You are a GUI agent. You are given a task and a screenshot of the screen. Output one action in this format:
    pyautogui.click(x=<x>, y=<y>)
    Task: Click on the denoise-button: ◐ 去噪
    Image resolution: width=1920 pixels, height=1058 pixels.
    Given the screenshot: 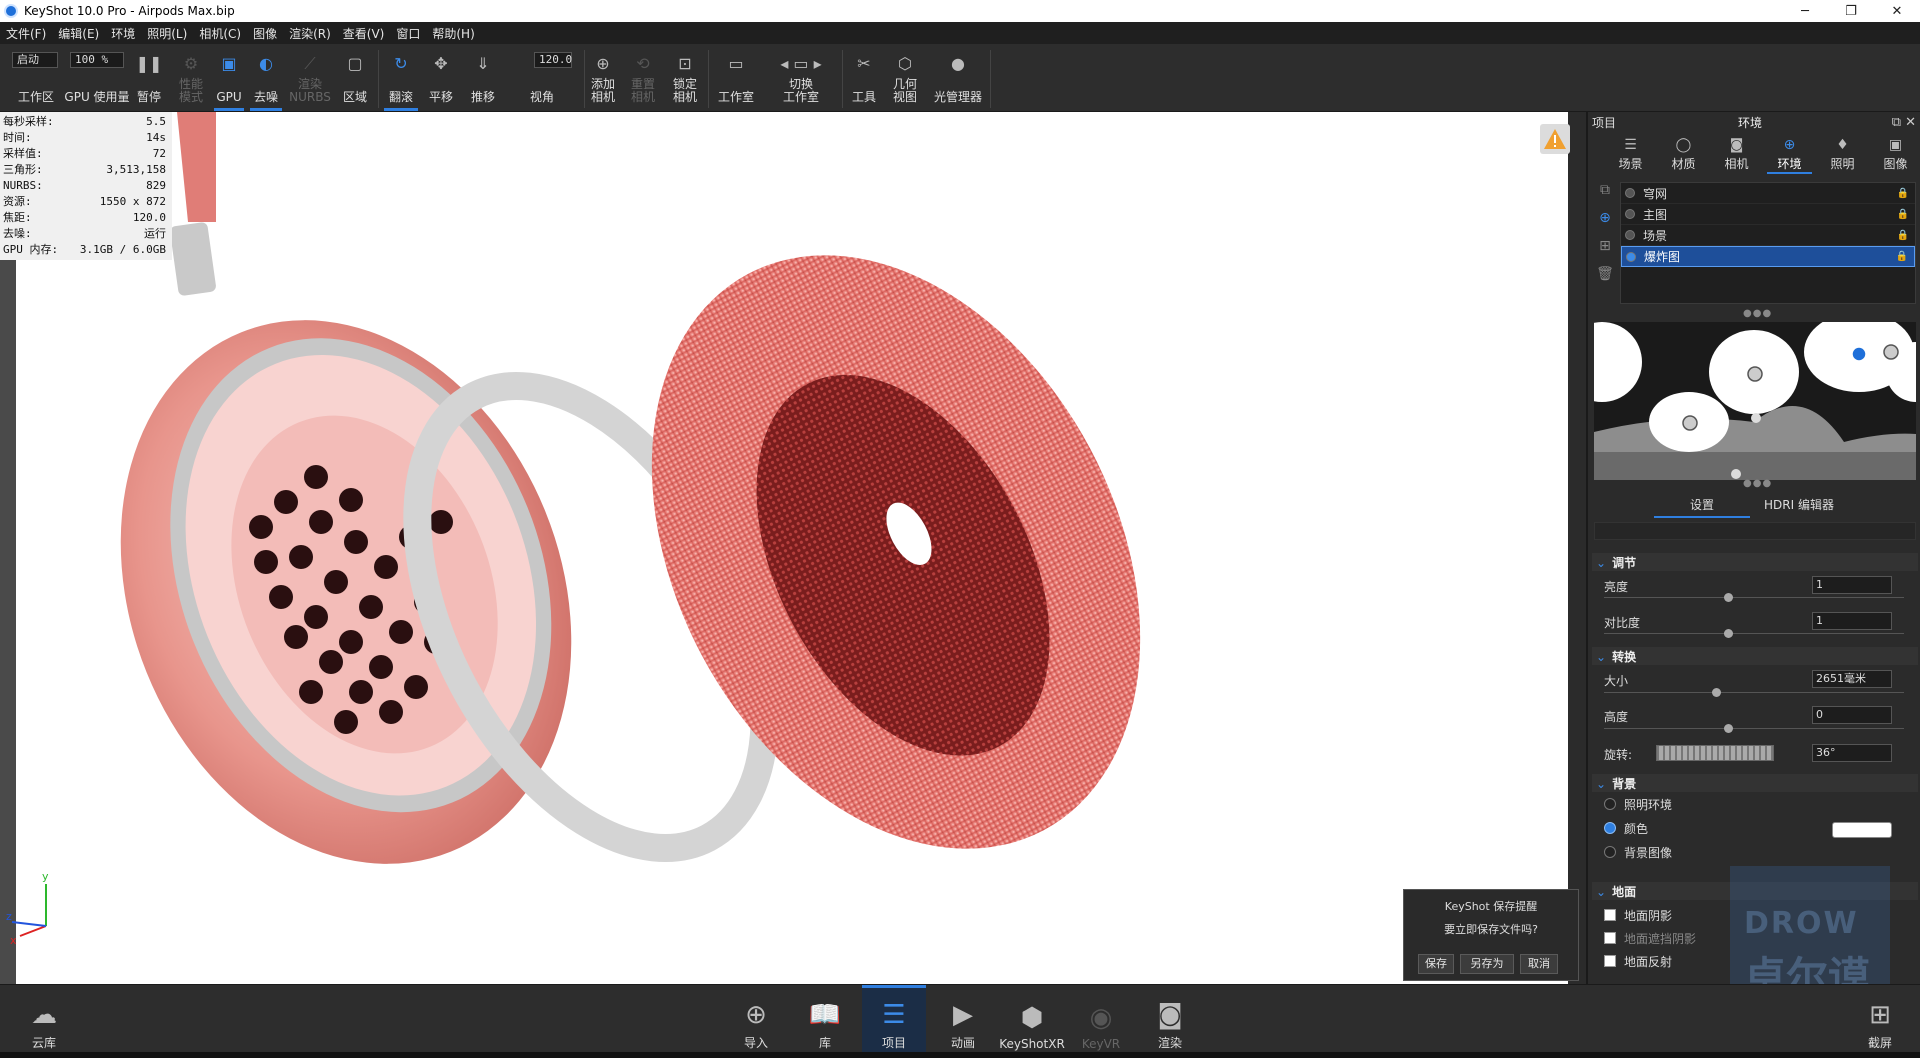 What is the action you would take?
    pyautogui.click(x=266, y=79)
    